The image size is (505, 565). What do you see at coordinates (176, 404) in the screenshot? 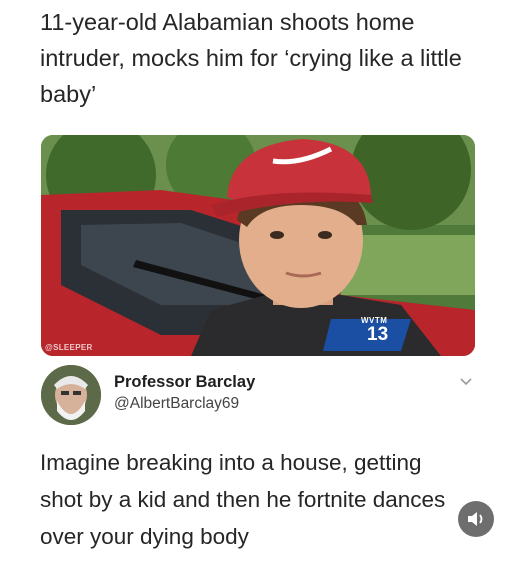
I see `author-handle: @AlbertBarclay69` at bounding box center [176, 404].